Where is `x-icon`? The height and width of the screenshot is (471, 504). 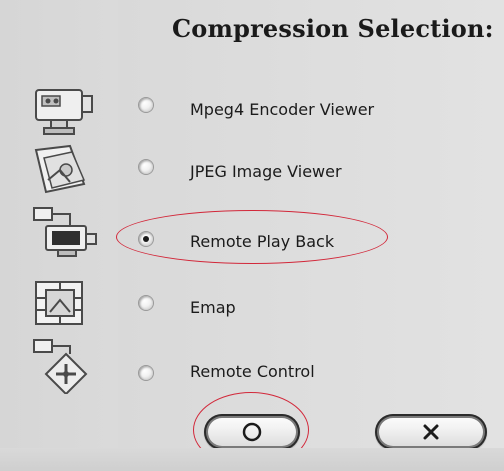 x-icon is located at coordinates (431, 432).